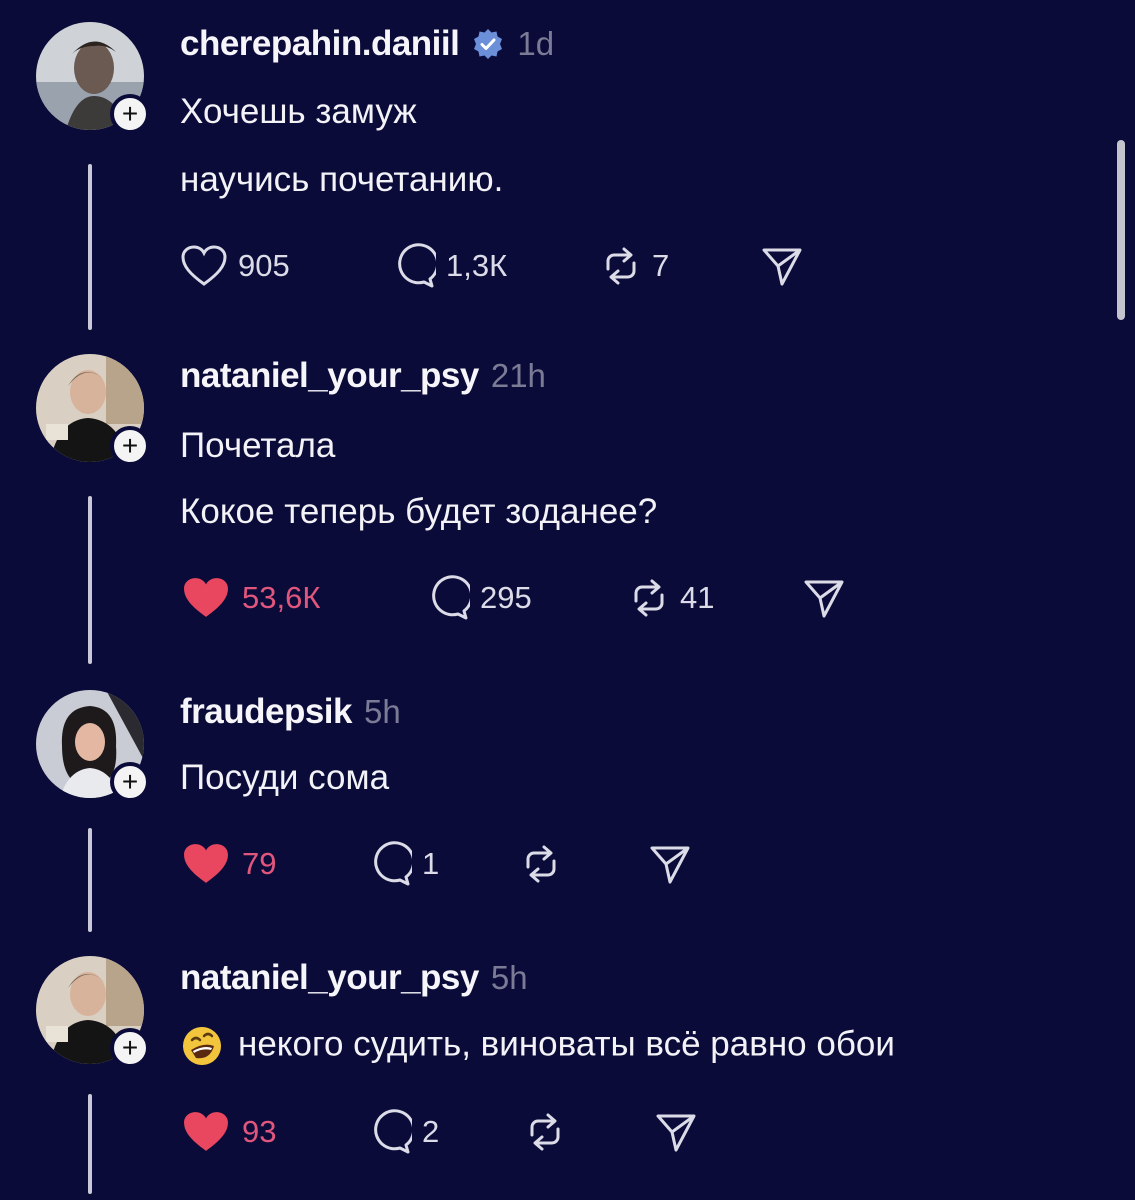  I want to click on post-text: некого судить, виноваты всё равно обои, so click(566, 1044).